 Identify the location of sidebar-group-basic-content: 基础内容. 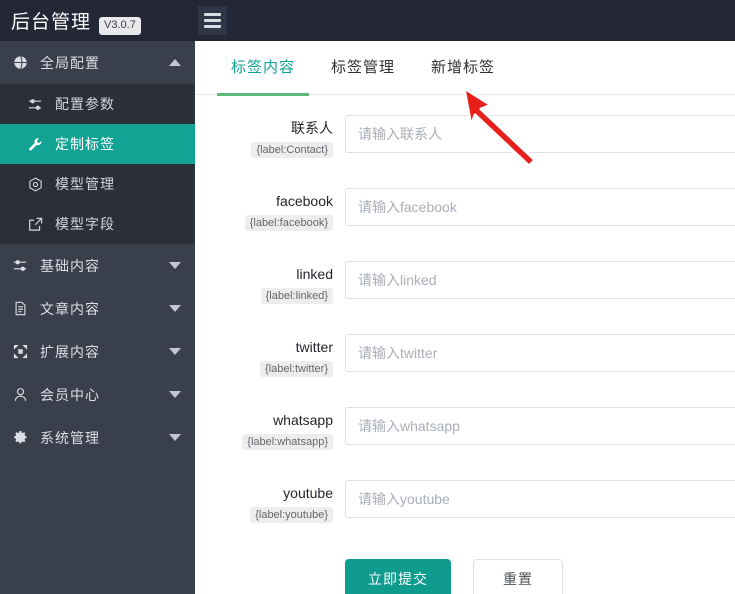
(97, 265).